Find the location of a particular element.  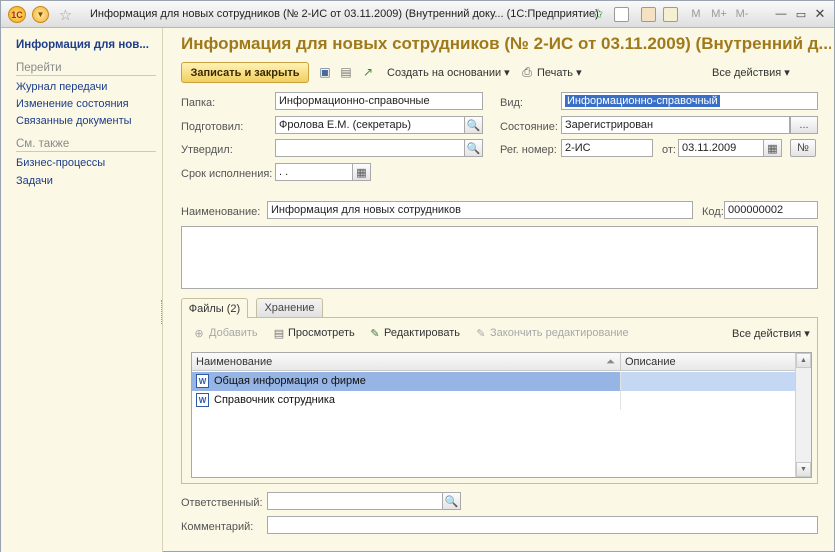

state-label: Состояние: is located at coordinates (529, 127).